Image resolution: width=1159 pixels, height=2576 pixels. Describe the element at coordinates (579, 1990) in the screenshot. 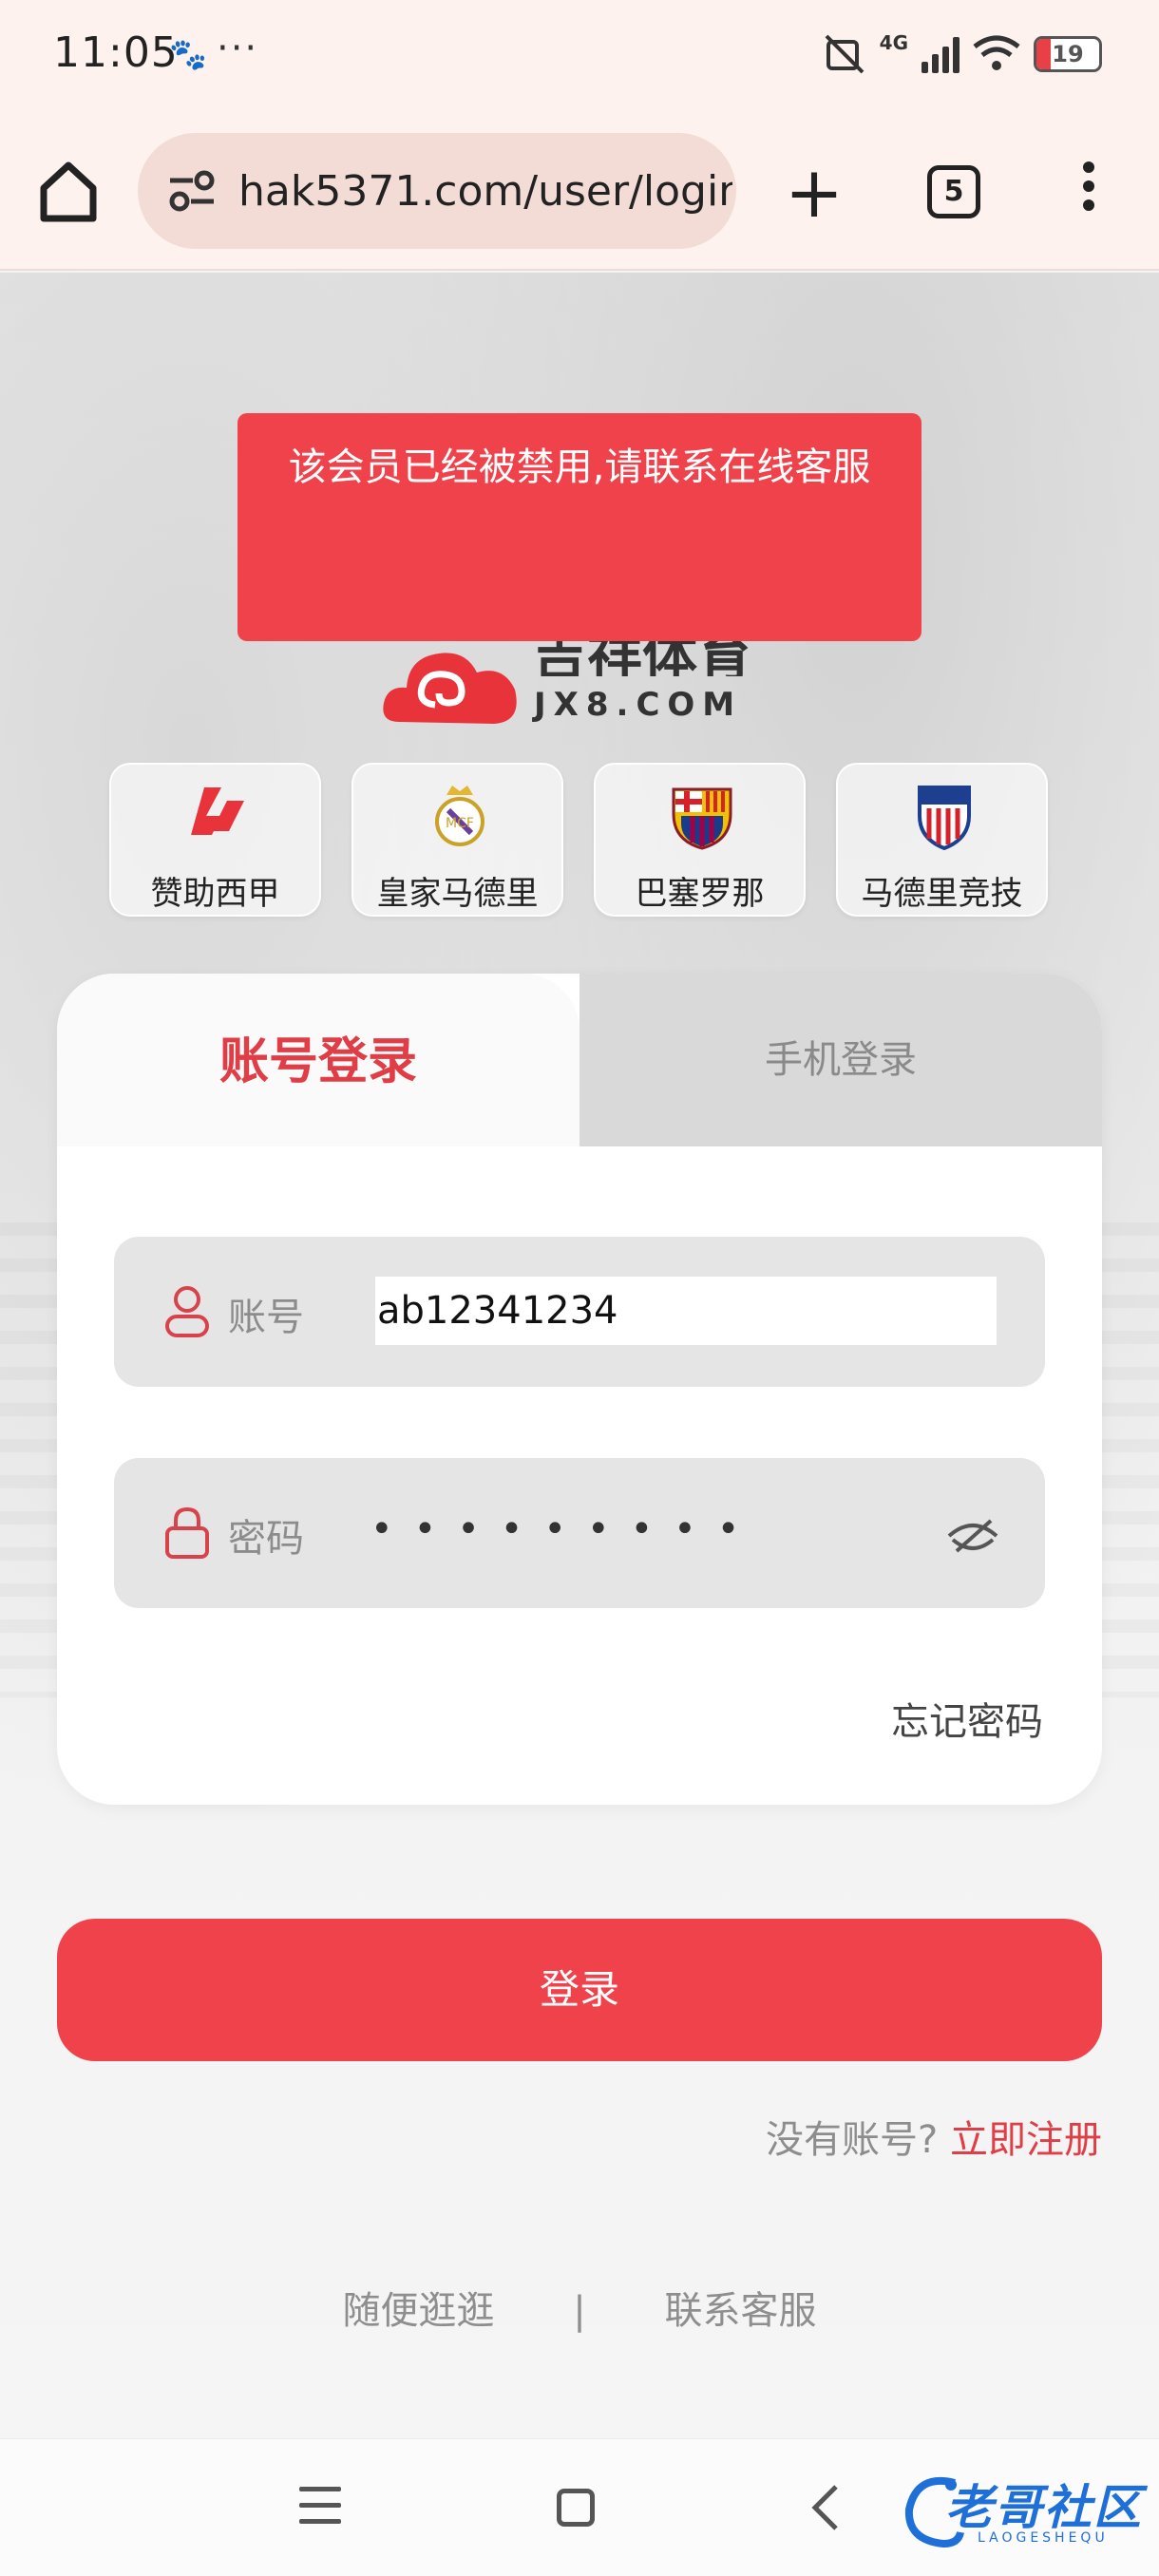

I see `login-button: 登录` at that location.